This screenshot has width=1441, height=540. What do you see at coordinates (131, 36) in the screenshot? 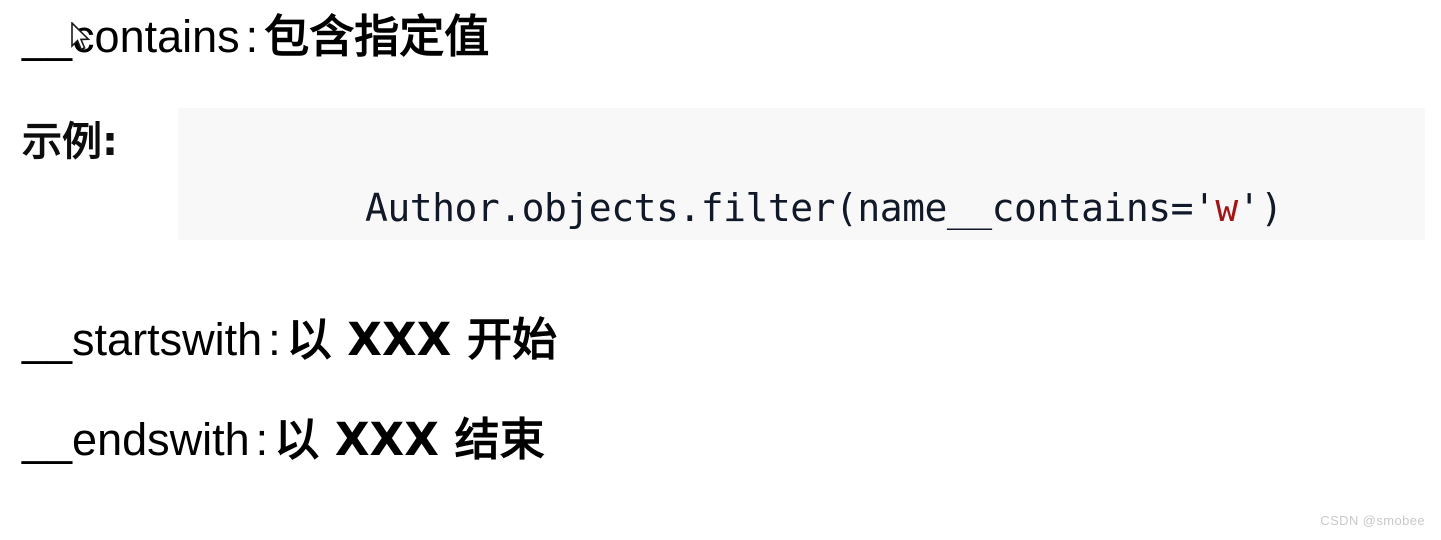
I see `heading-contains-keyword: __contains` at bounding box center [131, 36].